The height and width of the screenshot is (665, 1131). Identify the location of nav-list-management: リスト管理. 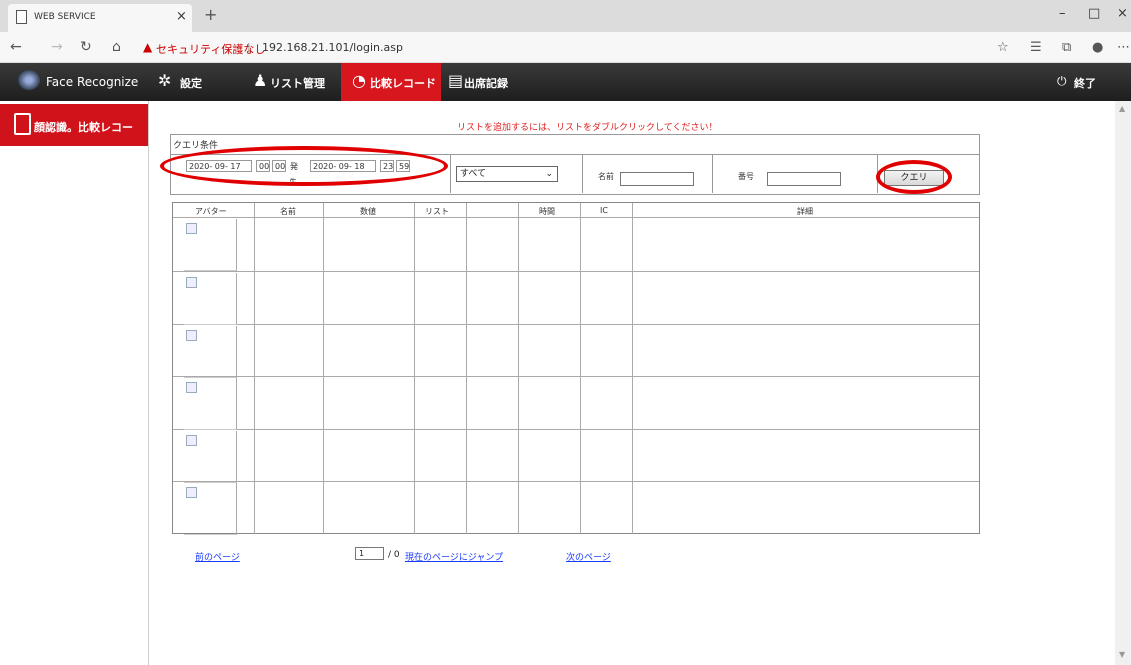
(297, 83).